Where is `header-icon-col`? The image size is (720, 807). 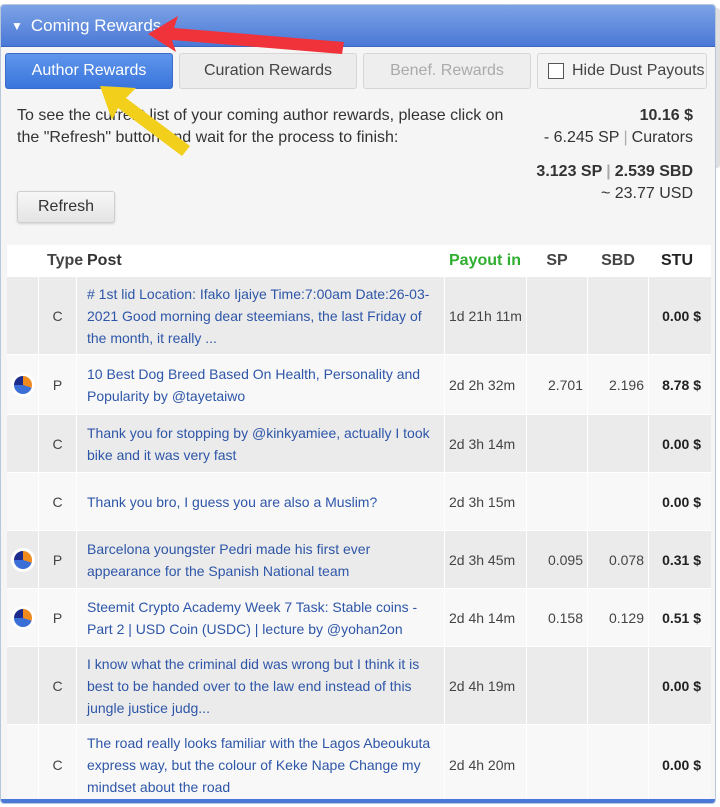 header-icon-col is located at coordinates (23, 260).